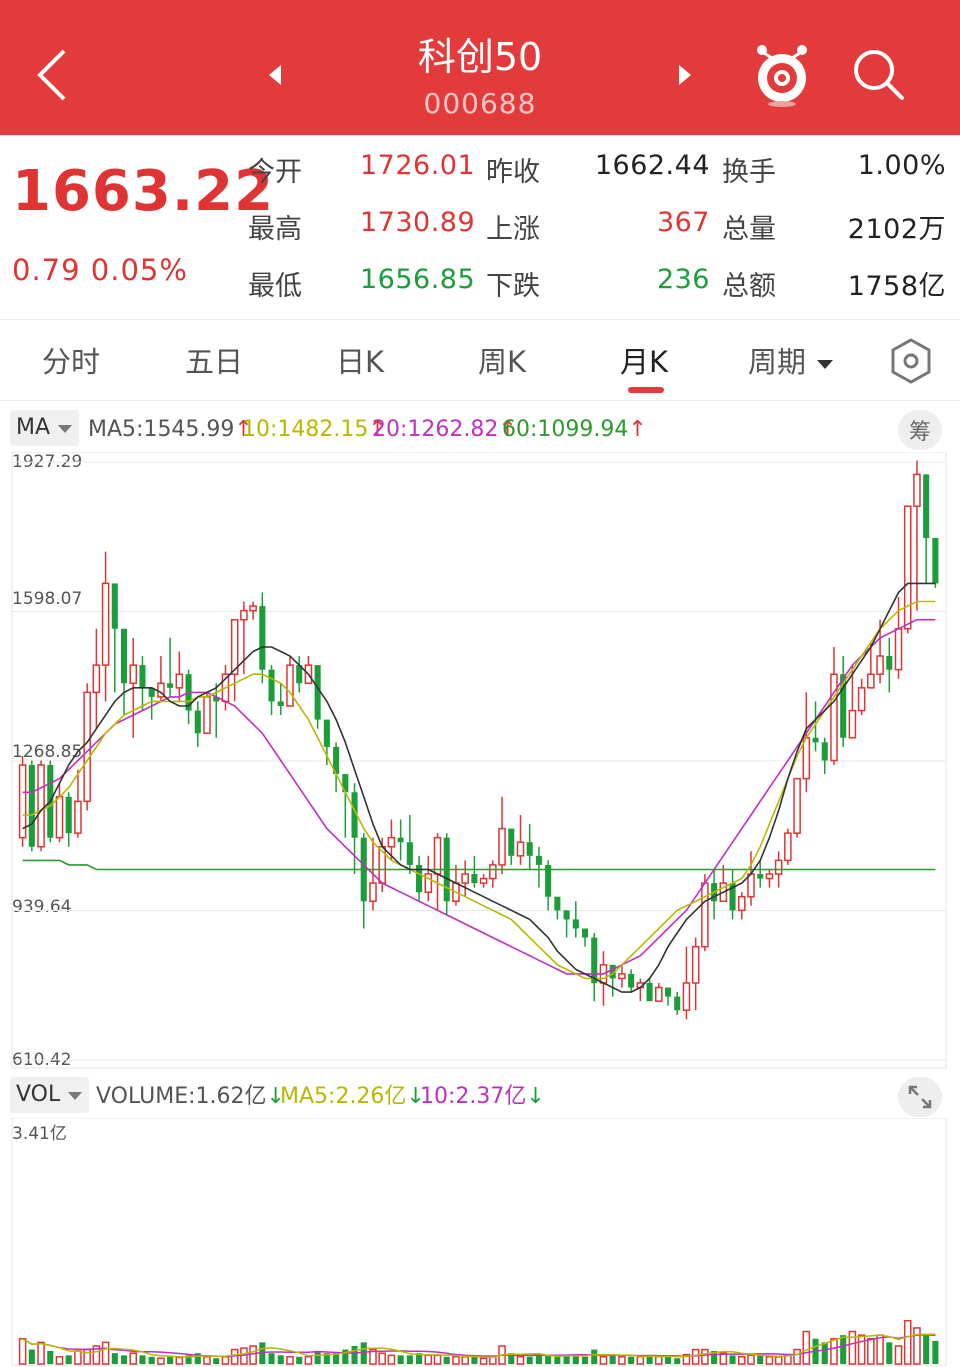  Describe the element at coordinates (444, 430) in the screenshot. I see `ma20-legend: 20:1262.82↑` at that location.